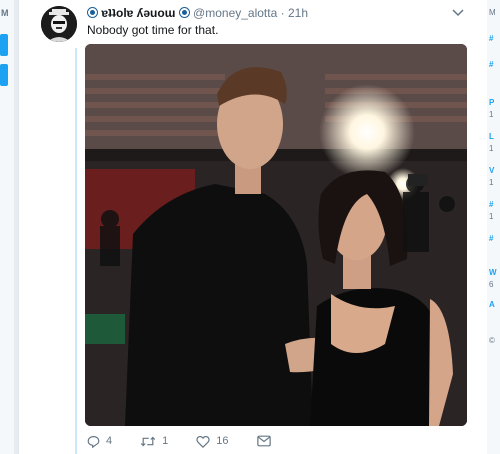 The width and height of the screenshot is (500, 454). I want to click on handle: @money_alotta, so click(235, 13).